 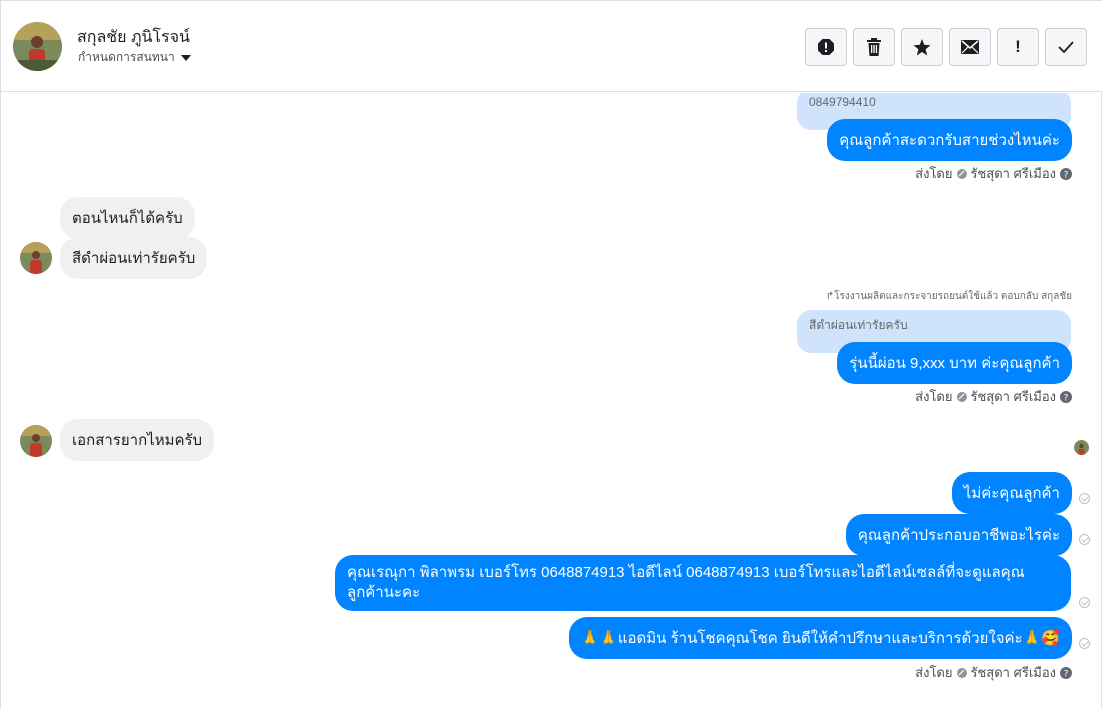 What do you see at coordinates (551, 46) in the screenshot?
I see `conversation-header: สกุลชัย ภูนิโรจน์ กำหนดการสนทนา !` at bounding box center [551, 46].